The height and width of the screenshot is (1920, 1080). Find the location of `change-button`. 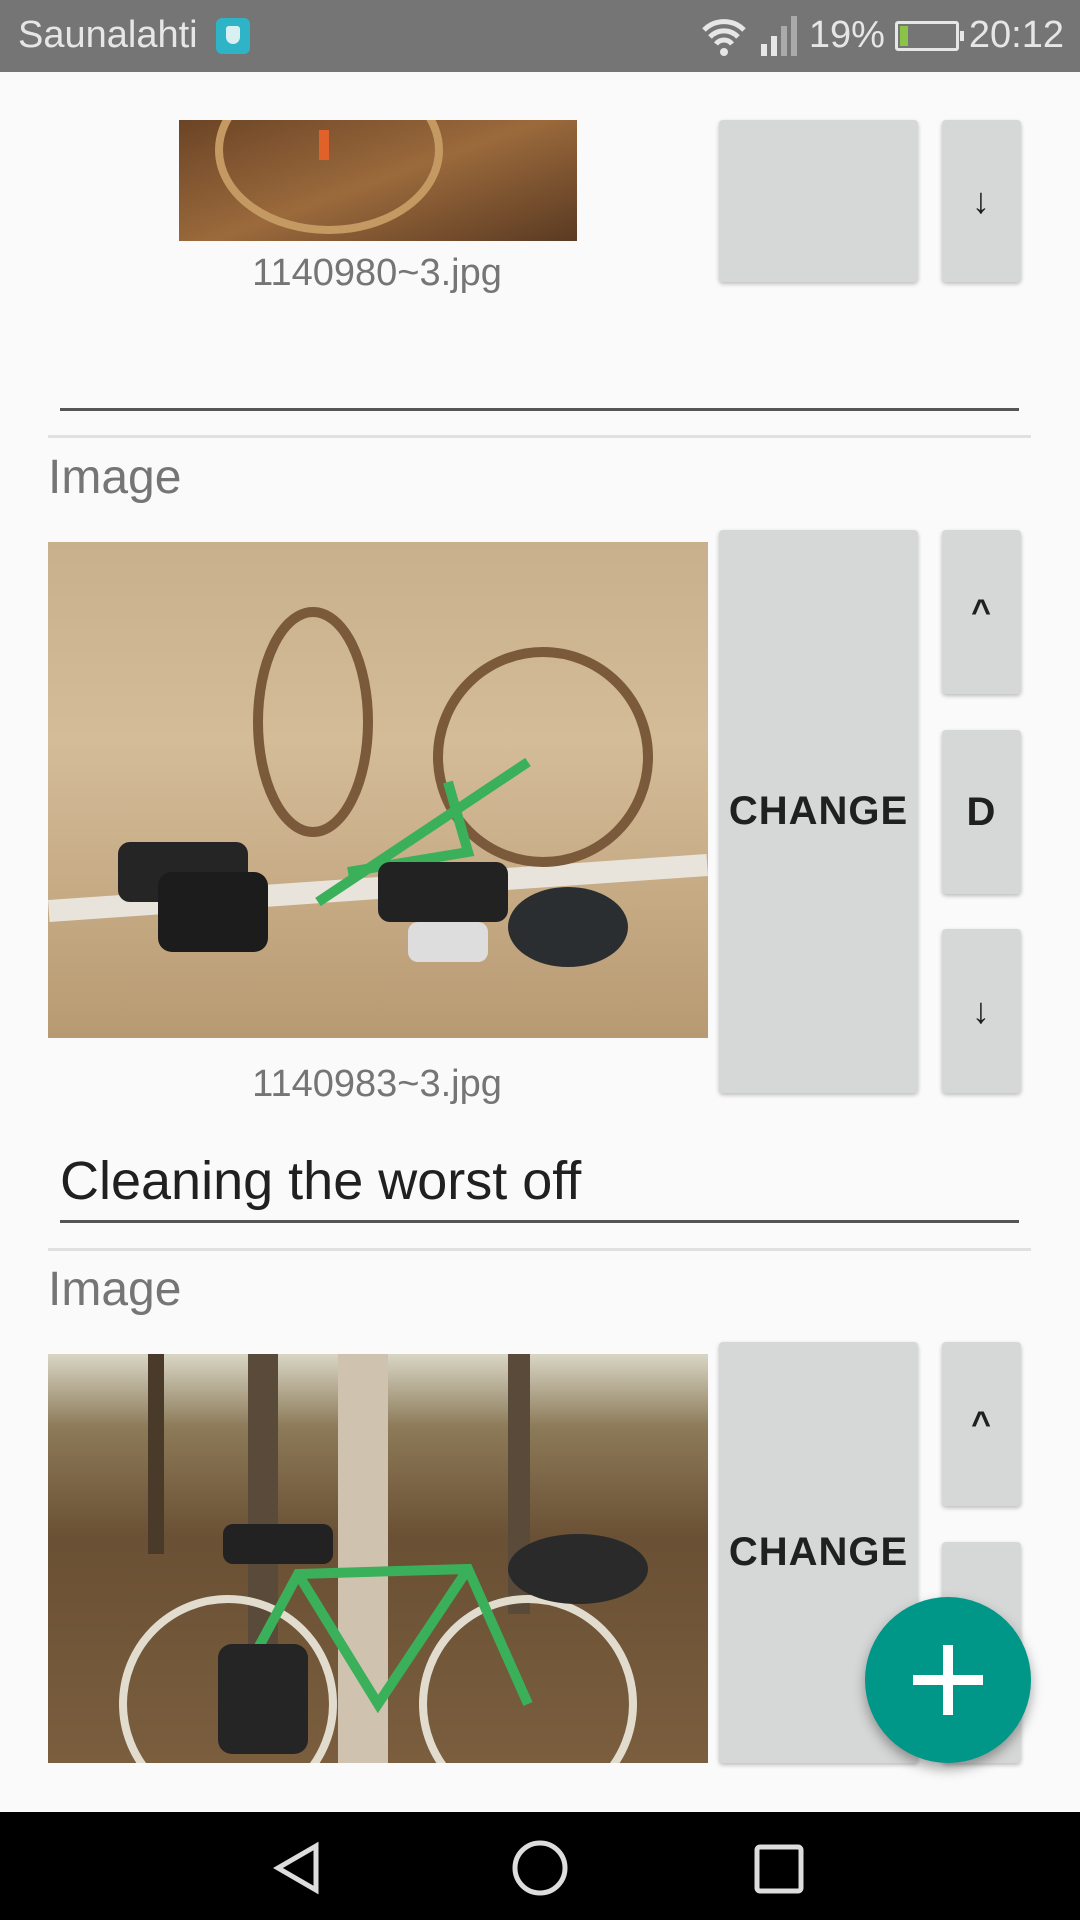

change-button is located at coordinates (818, 201).